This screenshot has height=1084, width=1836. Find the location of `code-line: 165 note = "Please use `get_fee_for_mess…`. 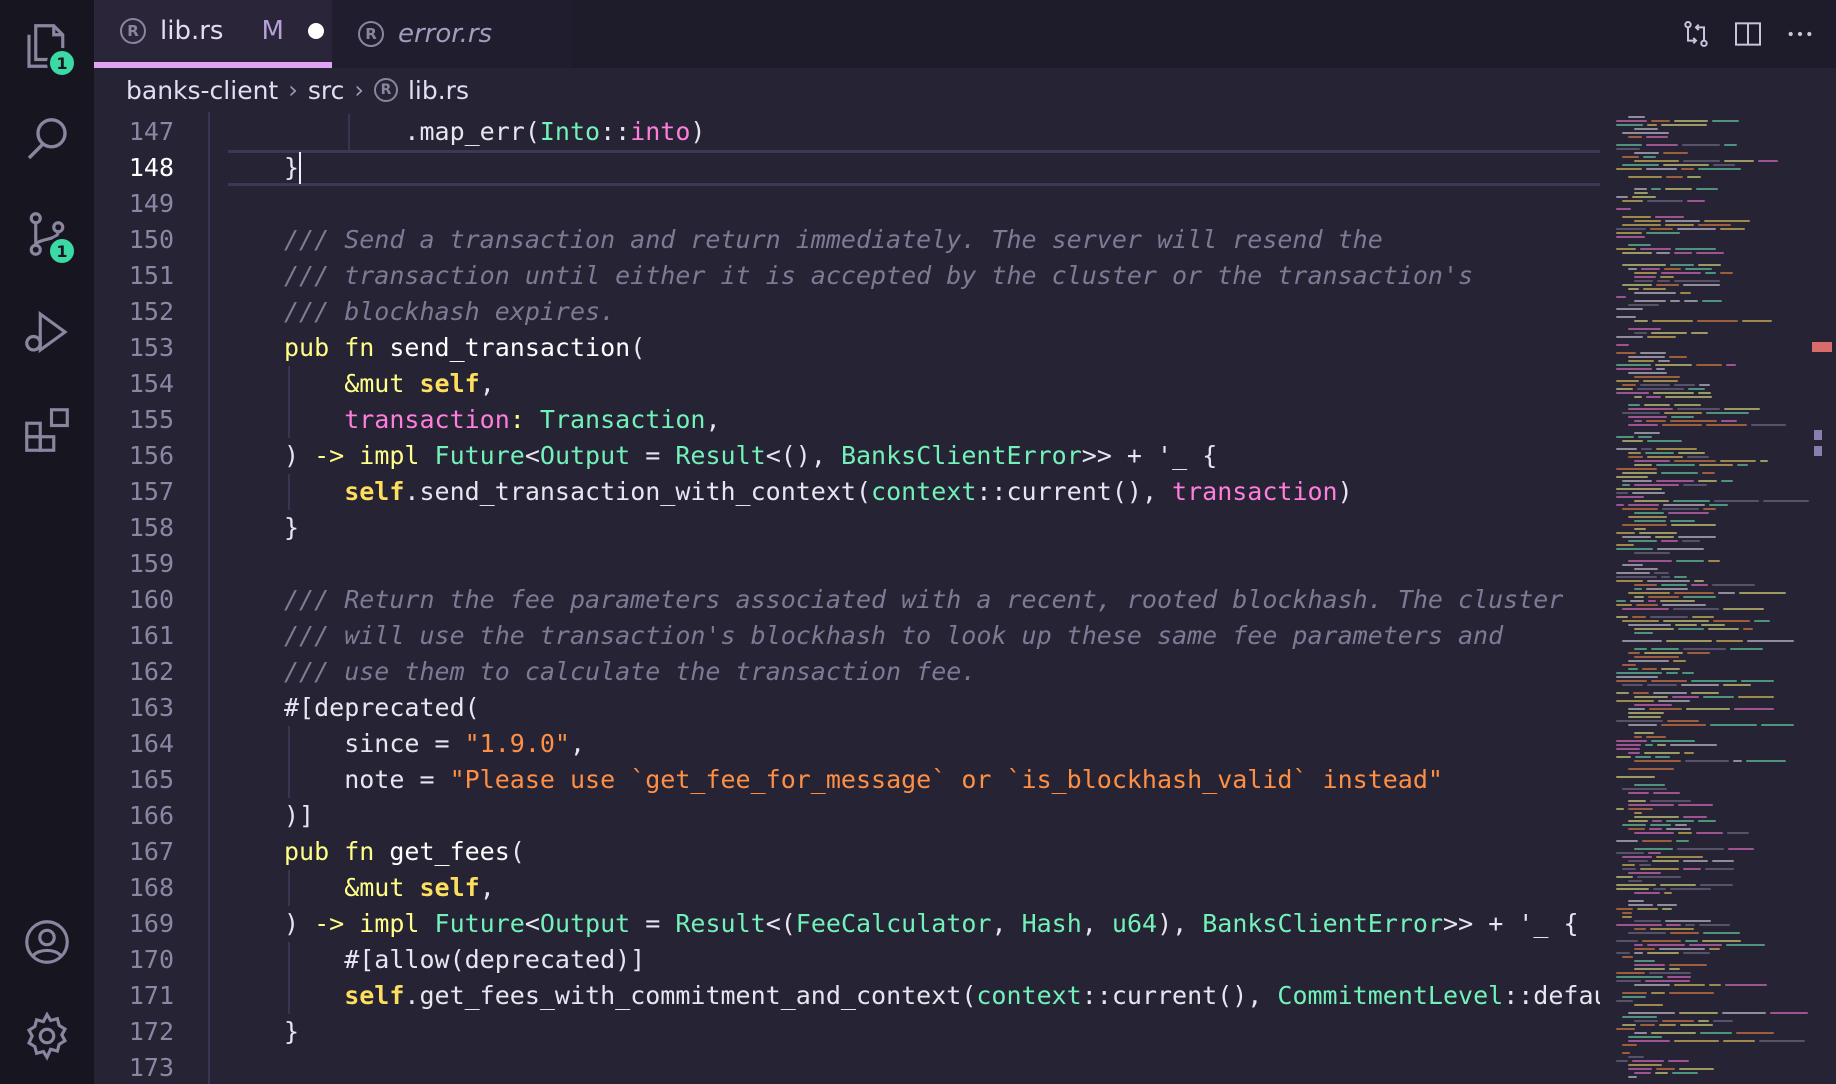

code-line: 165 note = "Please use `get_fee_for_mess… is located at coordinates (847, 780).